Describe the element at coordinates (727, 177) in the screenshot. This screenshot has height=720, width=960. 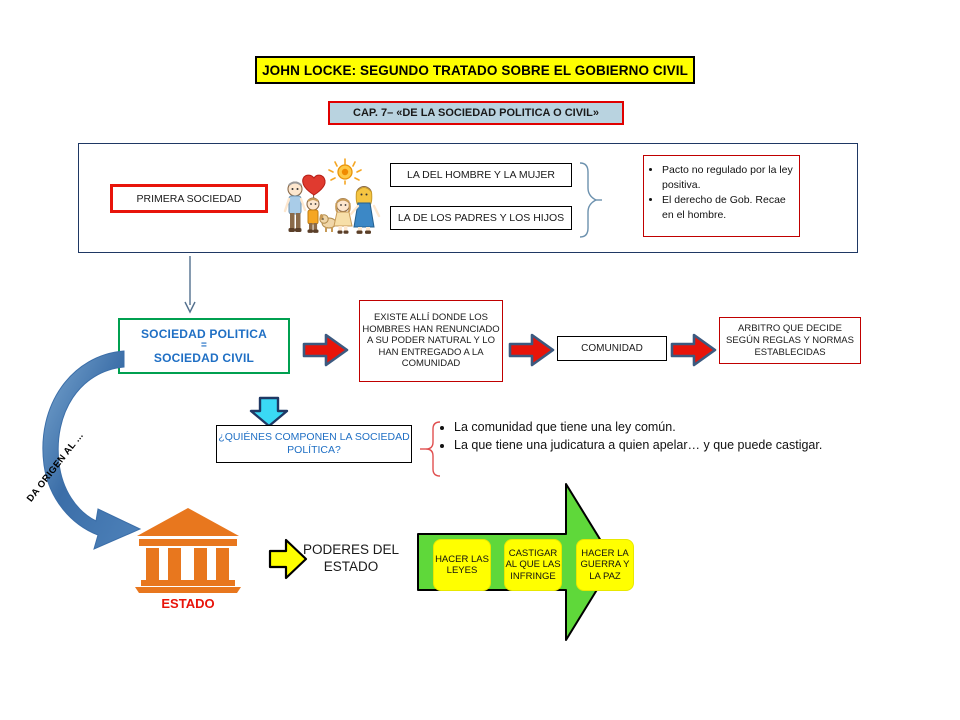
I see `pacto-note-item: Pacto no regulado por la ley positiva.` at that location.